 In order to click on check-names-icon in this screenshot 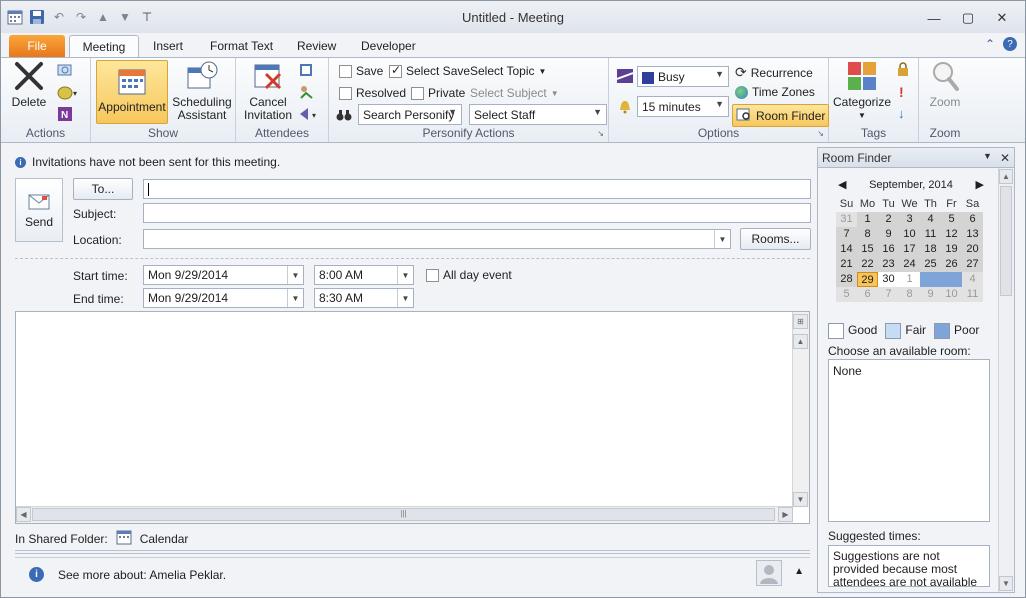, I will do `click(306, 92)`.